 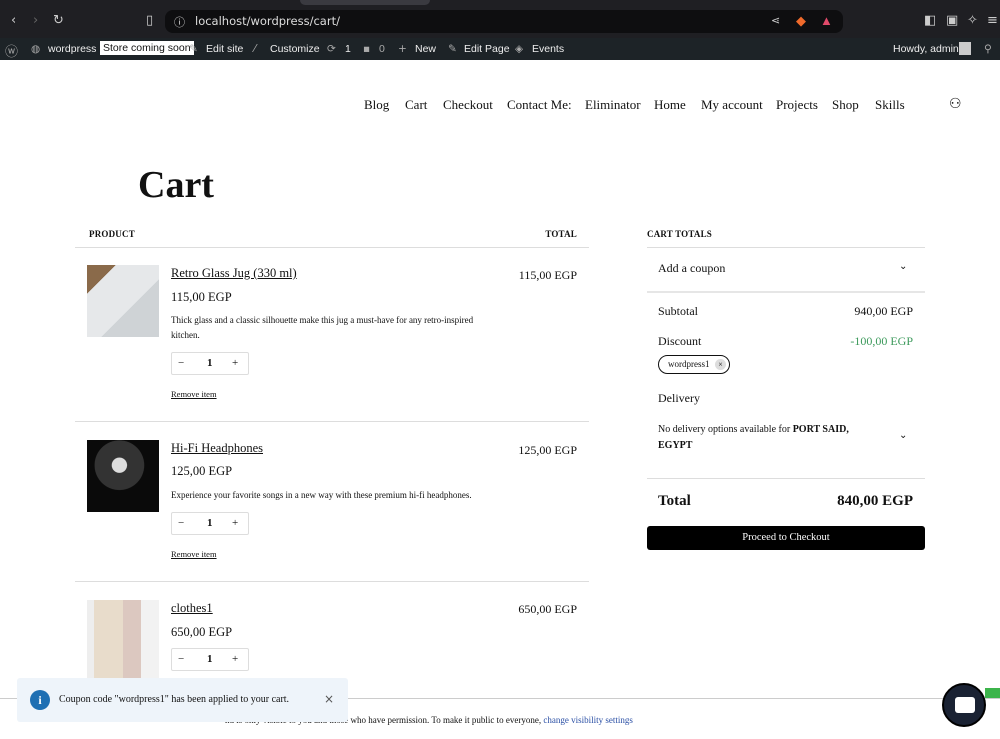 What do you see at coordinates (890, 105) in the screenshot?
I see `nav-skills: Skills` at bounding box center [890, 105].